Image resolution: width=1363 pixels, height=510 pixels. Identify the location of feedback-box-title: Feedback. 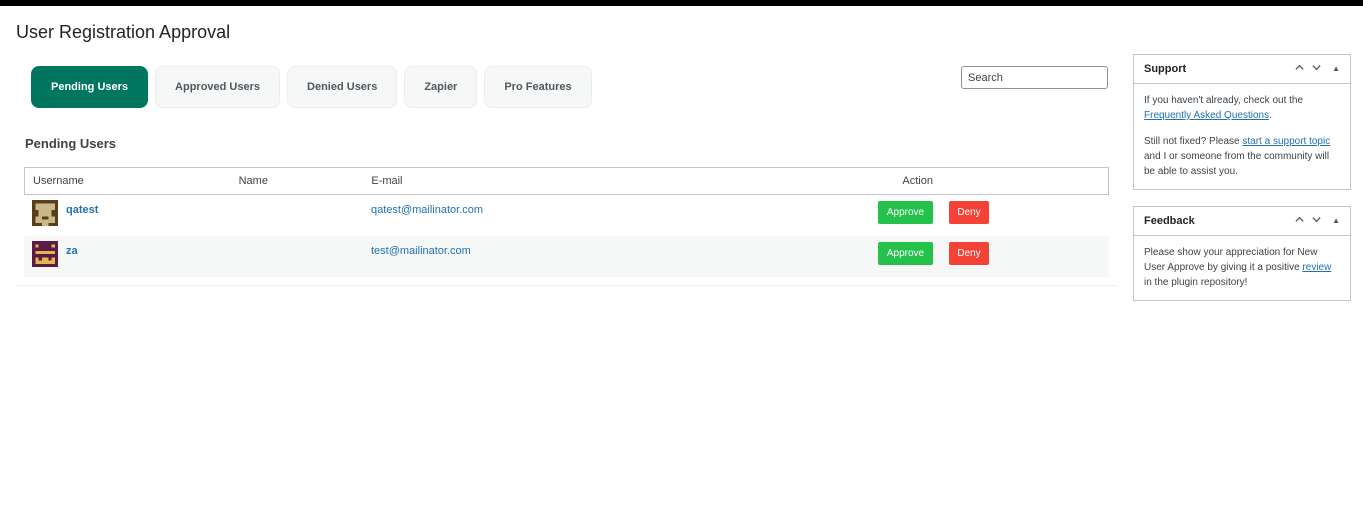
(1169, 221).